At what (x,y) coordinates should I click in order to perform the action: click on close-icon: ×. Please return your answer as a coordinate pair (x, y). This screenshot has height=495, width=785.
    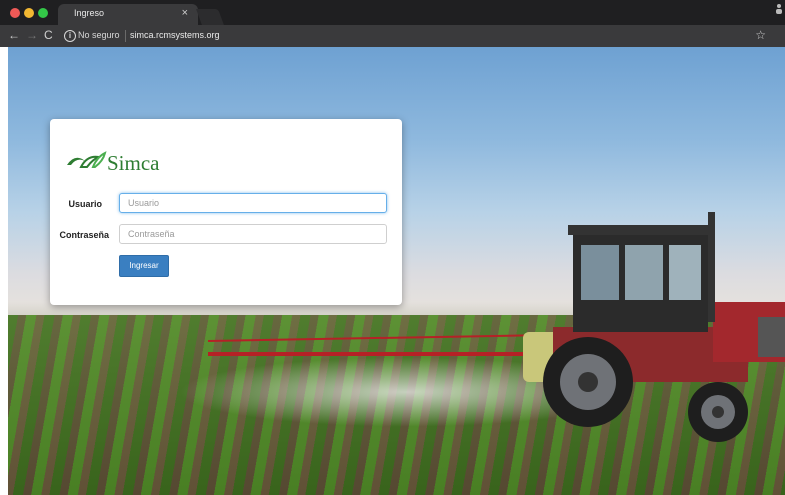
    Looking at the image, I should click on (185, 13).